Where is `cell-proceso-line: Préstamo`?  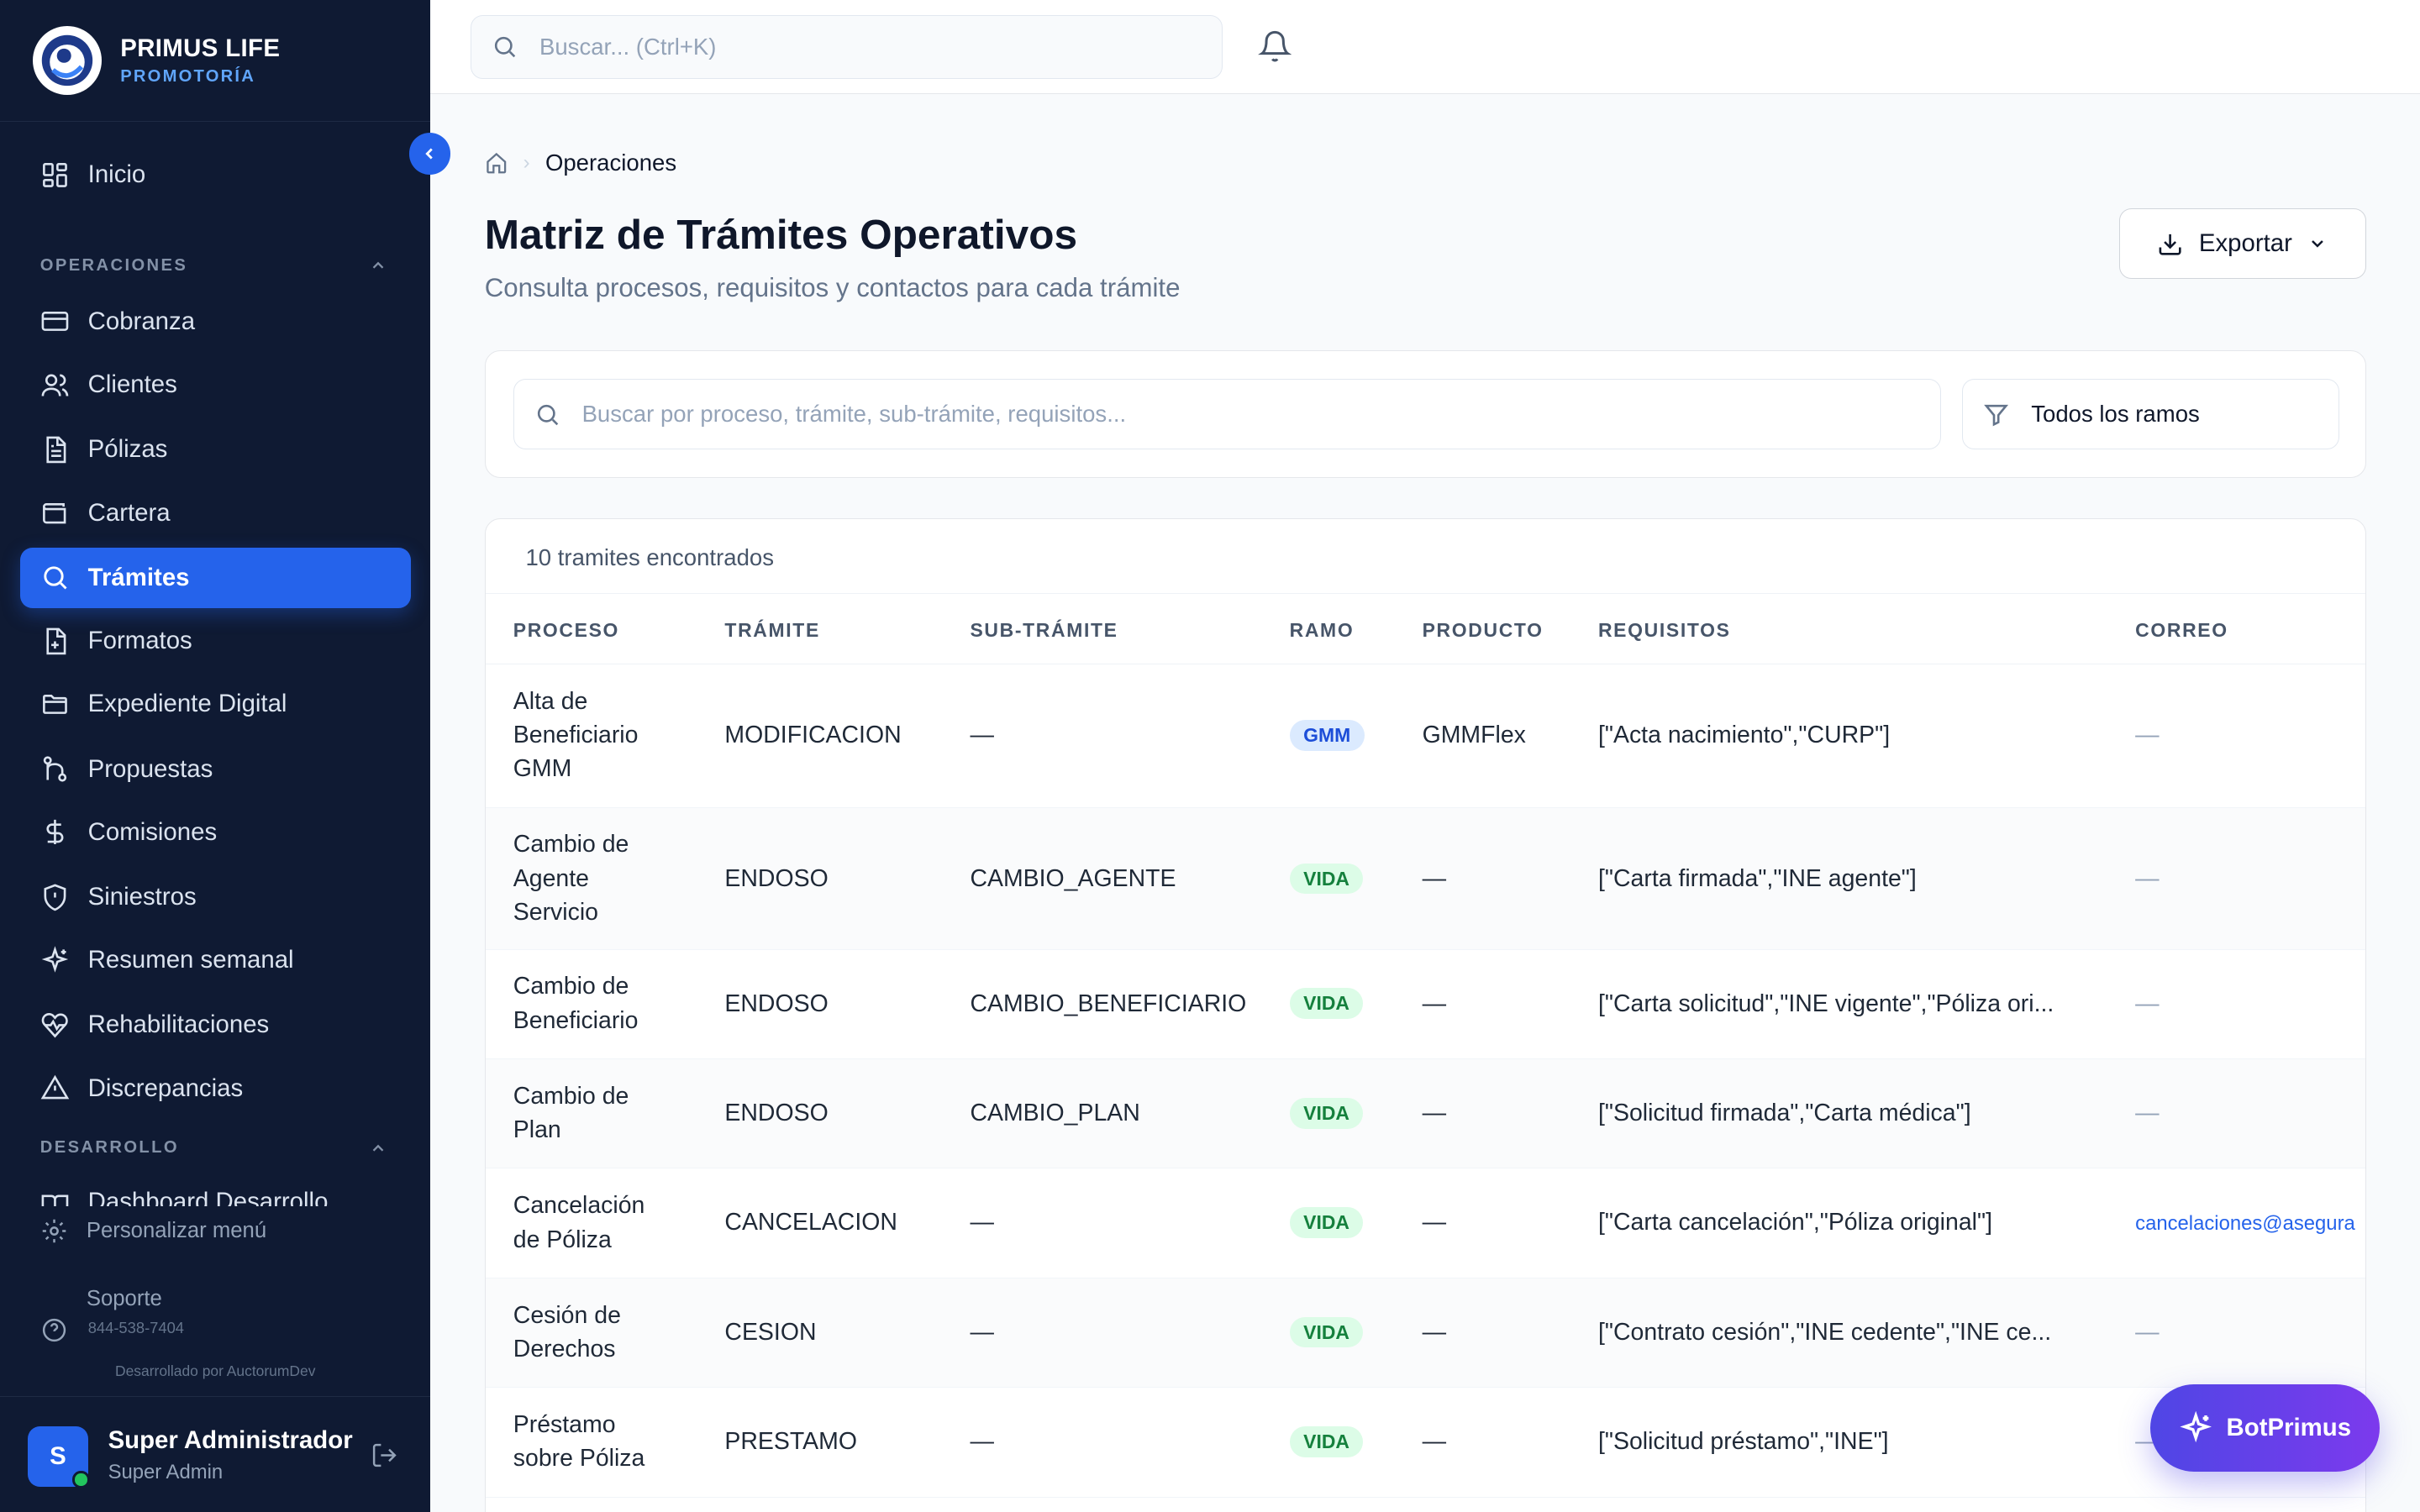
cell-proceso-line: Préstamo is located at coordinates (564, 1425).